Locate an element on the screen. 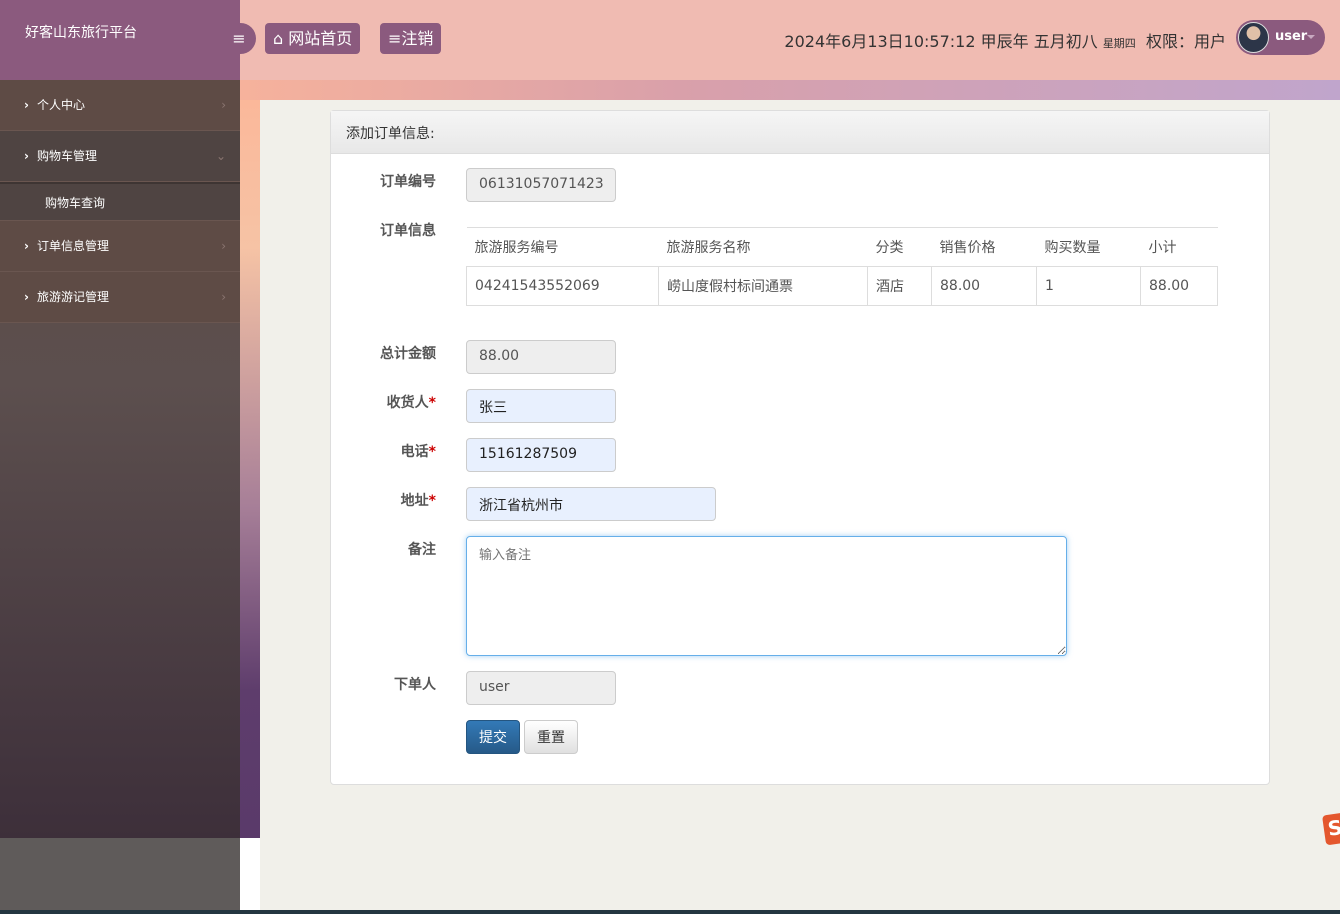 This screenshot has width=1340, height=914. gap is located at coordinates (250, 874).